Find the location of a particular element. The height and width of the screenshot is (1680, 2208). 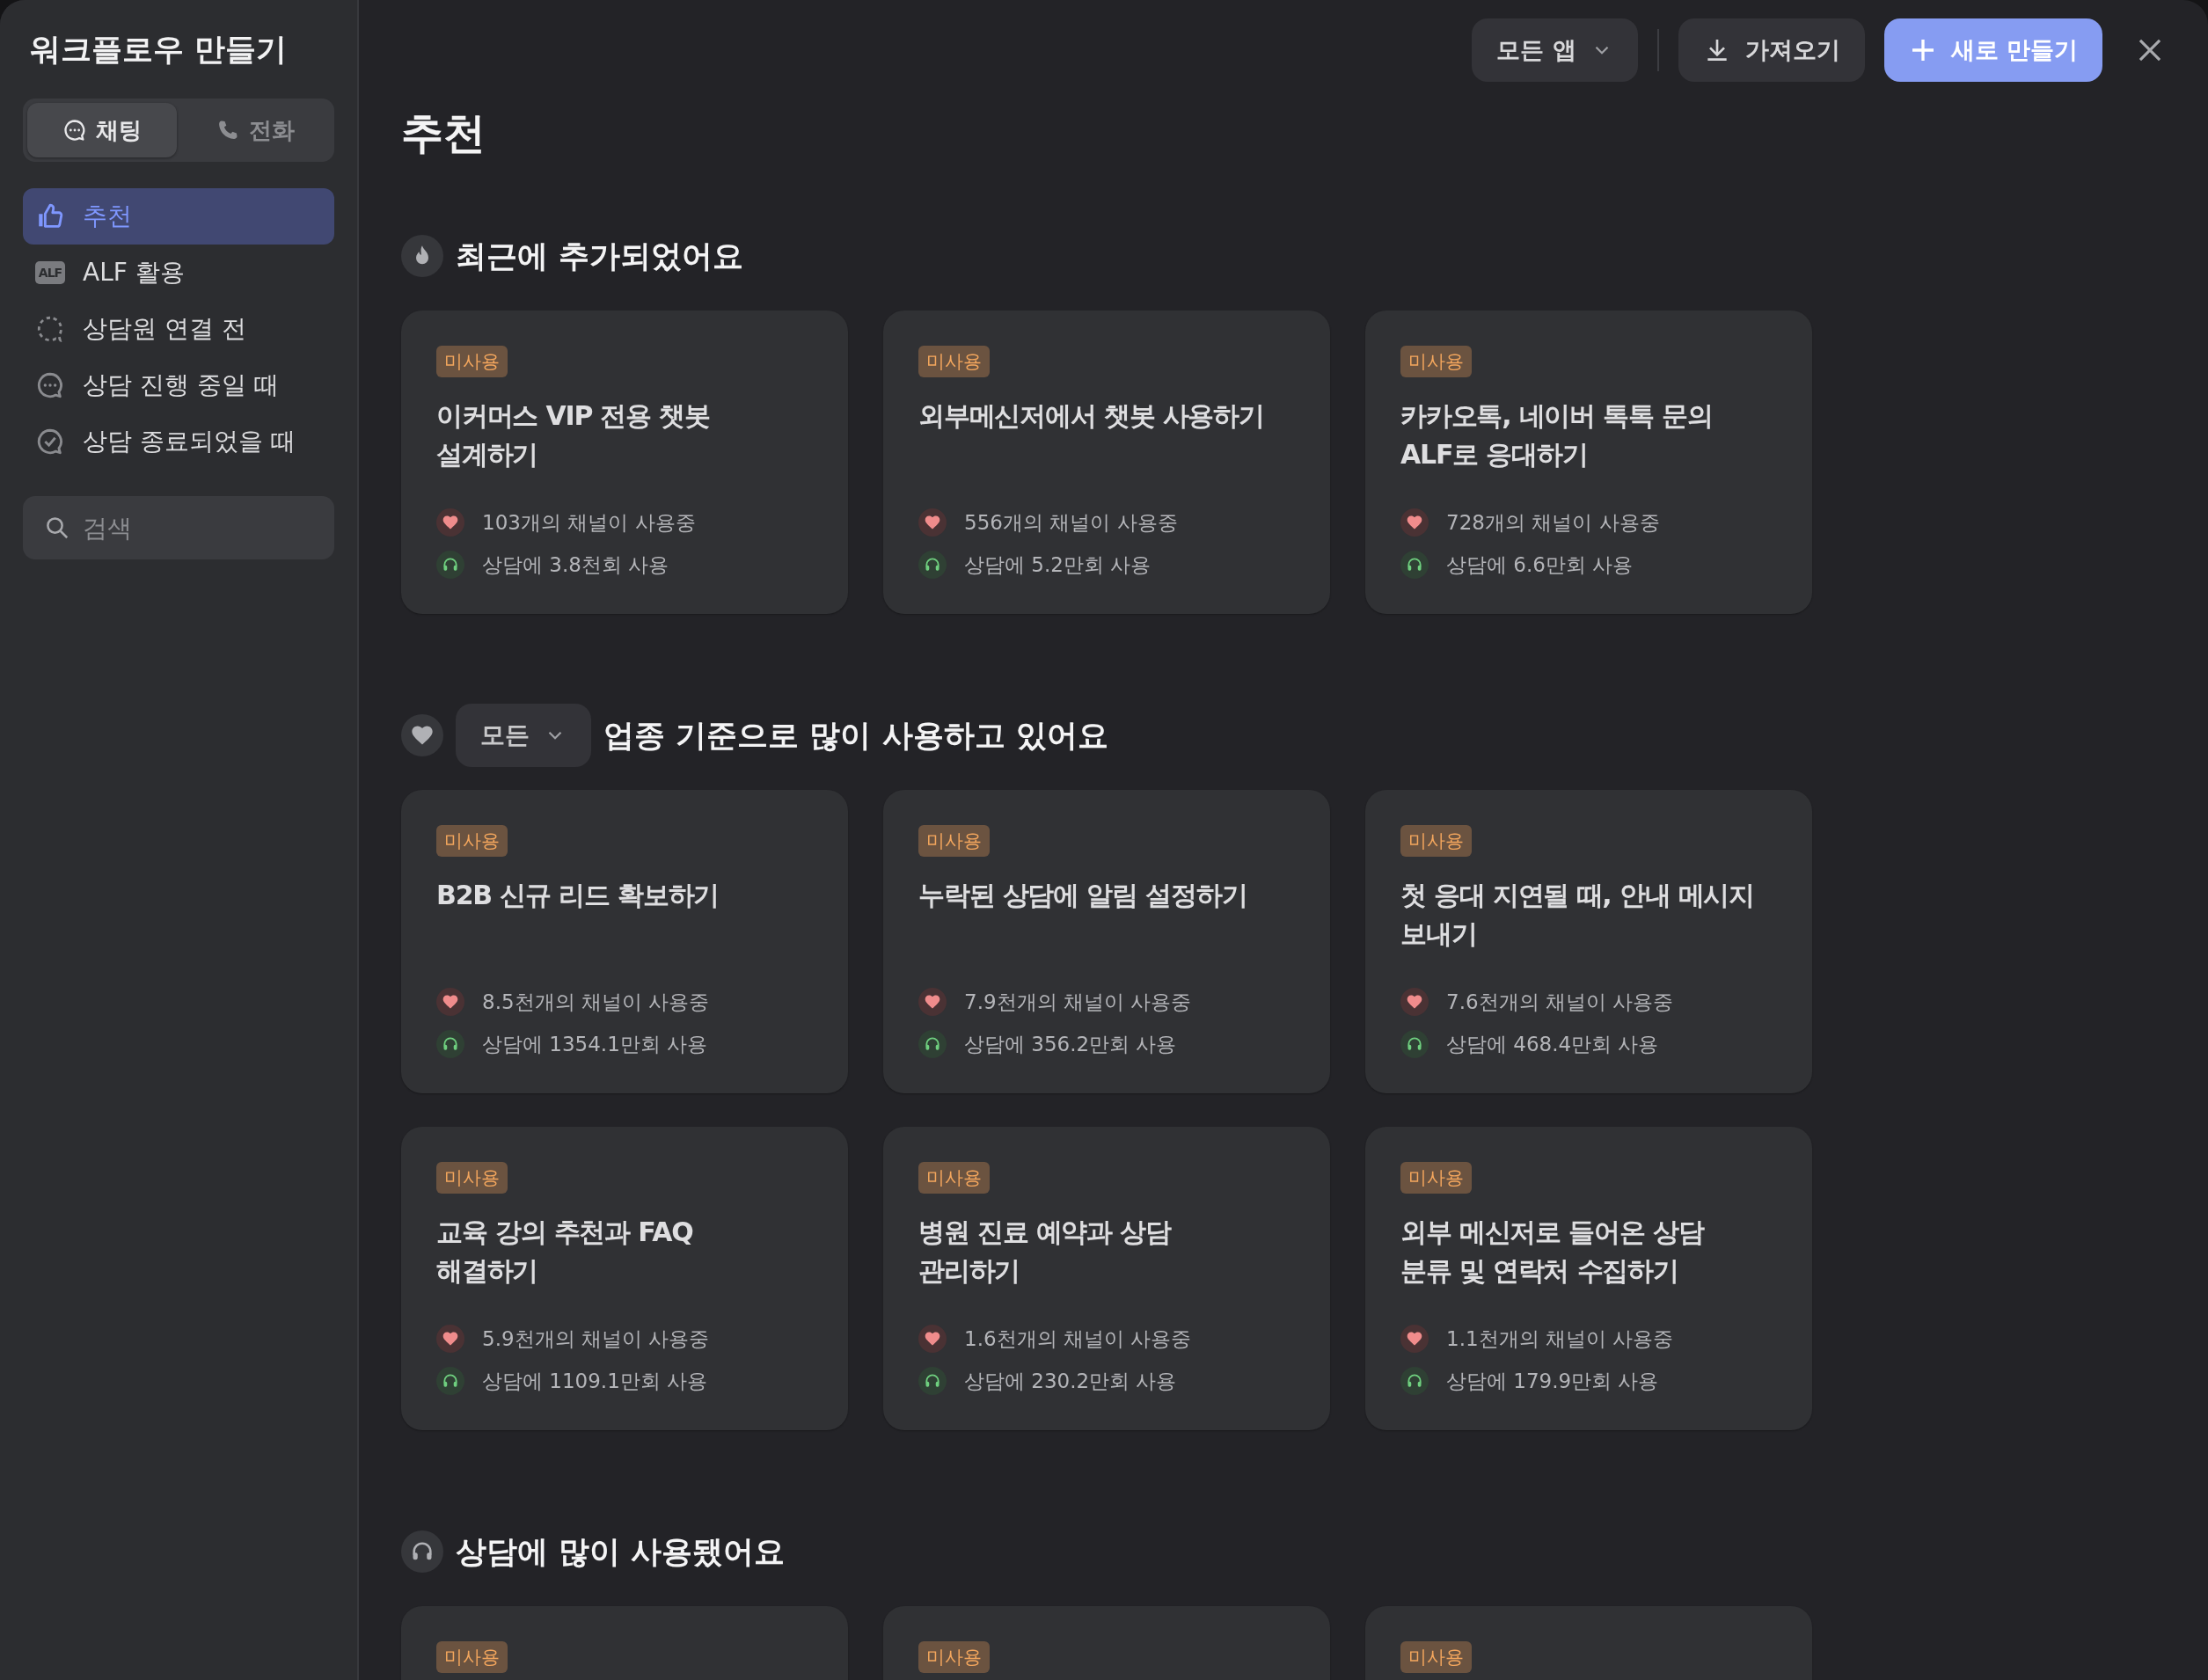

app-filter-dropdown: 모든 앱 is located at coordinates (1555, 50).